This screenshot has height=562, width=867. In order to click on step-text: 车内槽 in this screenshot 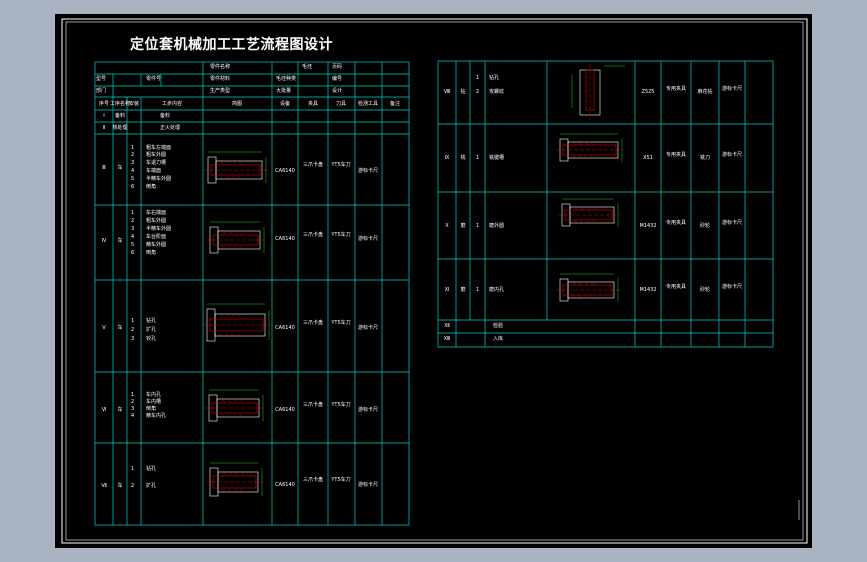, I will do `click(154, 402)`.